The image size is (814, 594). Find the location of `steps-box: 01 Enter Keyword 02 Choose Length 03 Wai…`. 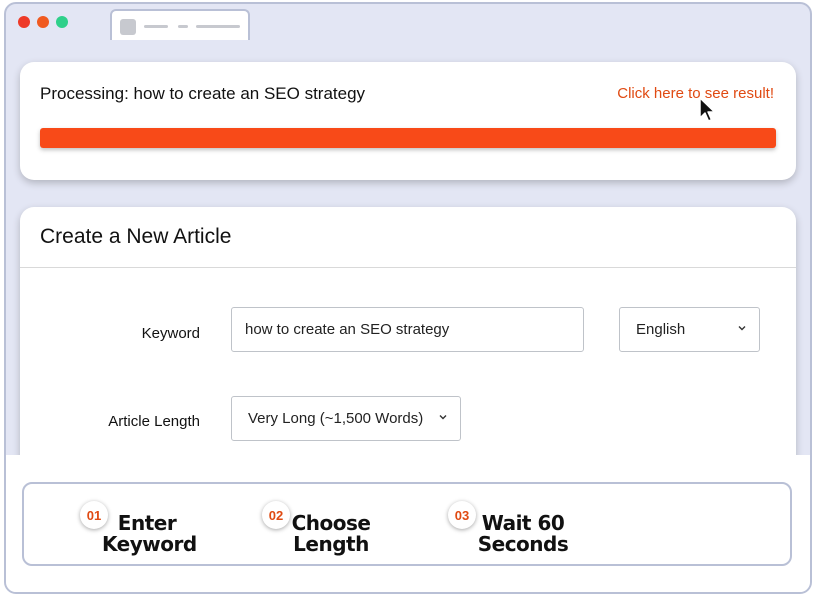

steps-box: 01 Enter Keyword 02 Choose Length 03 Wai… is located at coordinates (407, 524).